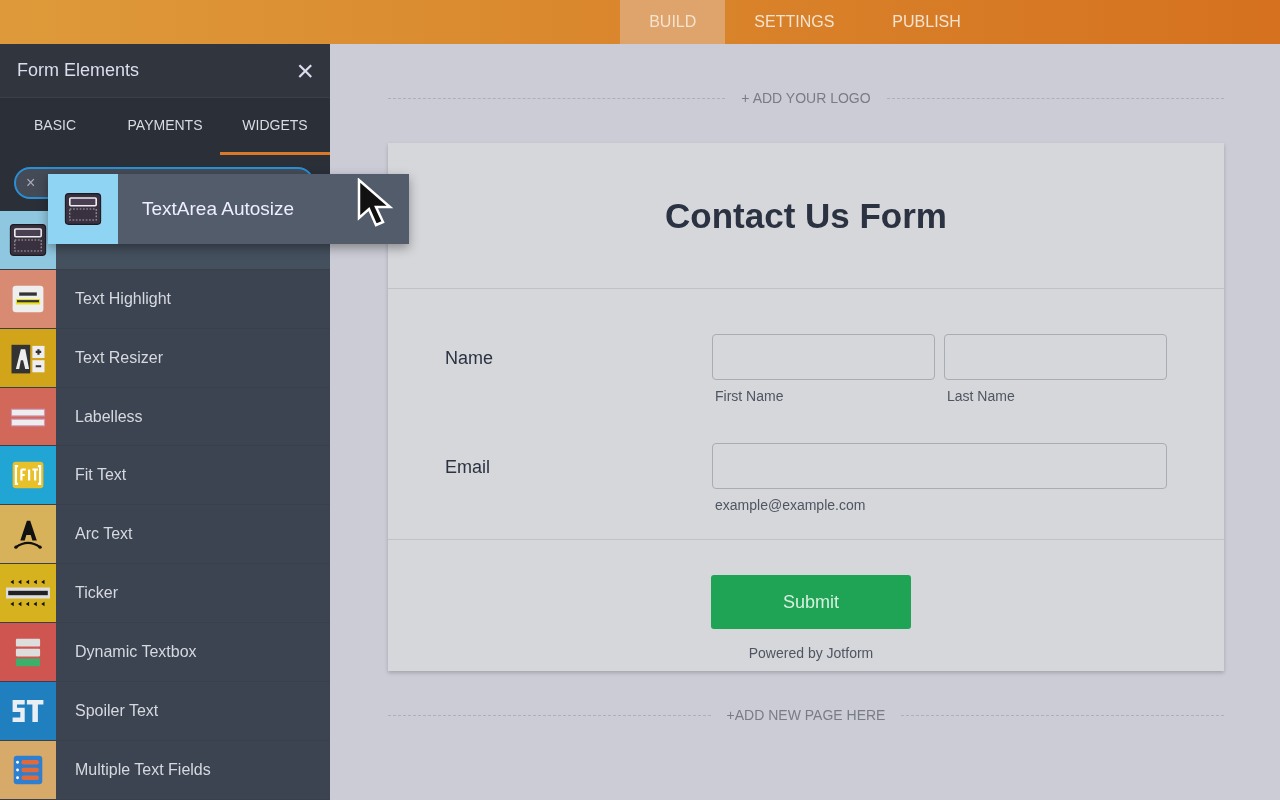  What do you see at coordinates (749, 396) in the screenshot?
I see `field-sublabel: First Name` at bounding box center [749, 396].